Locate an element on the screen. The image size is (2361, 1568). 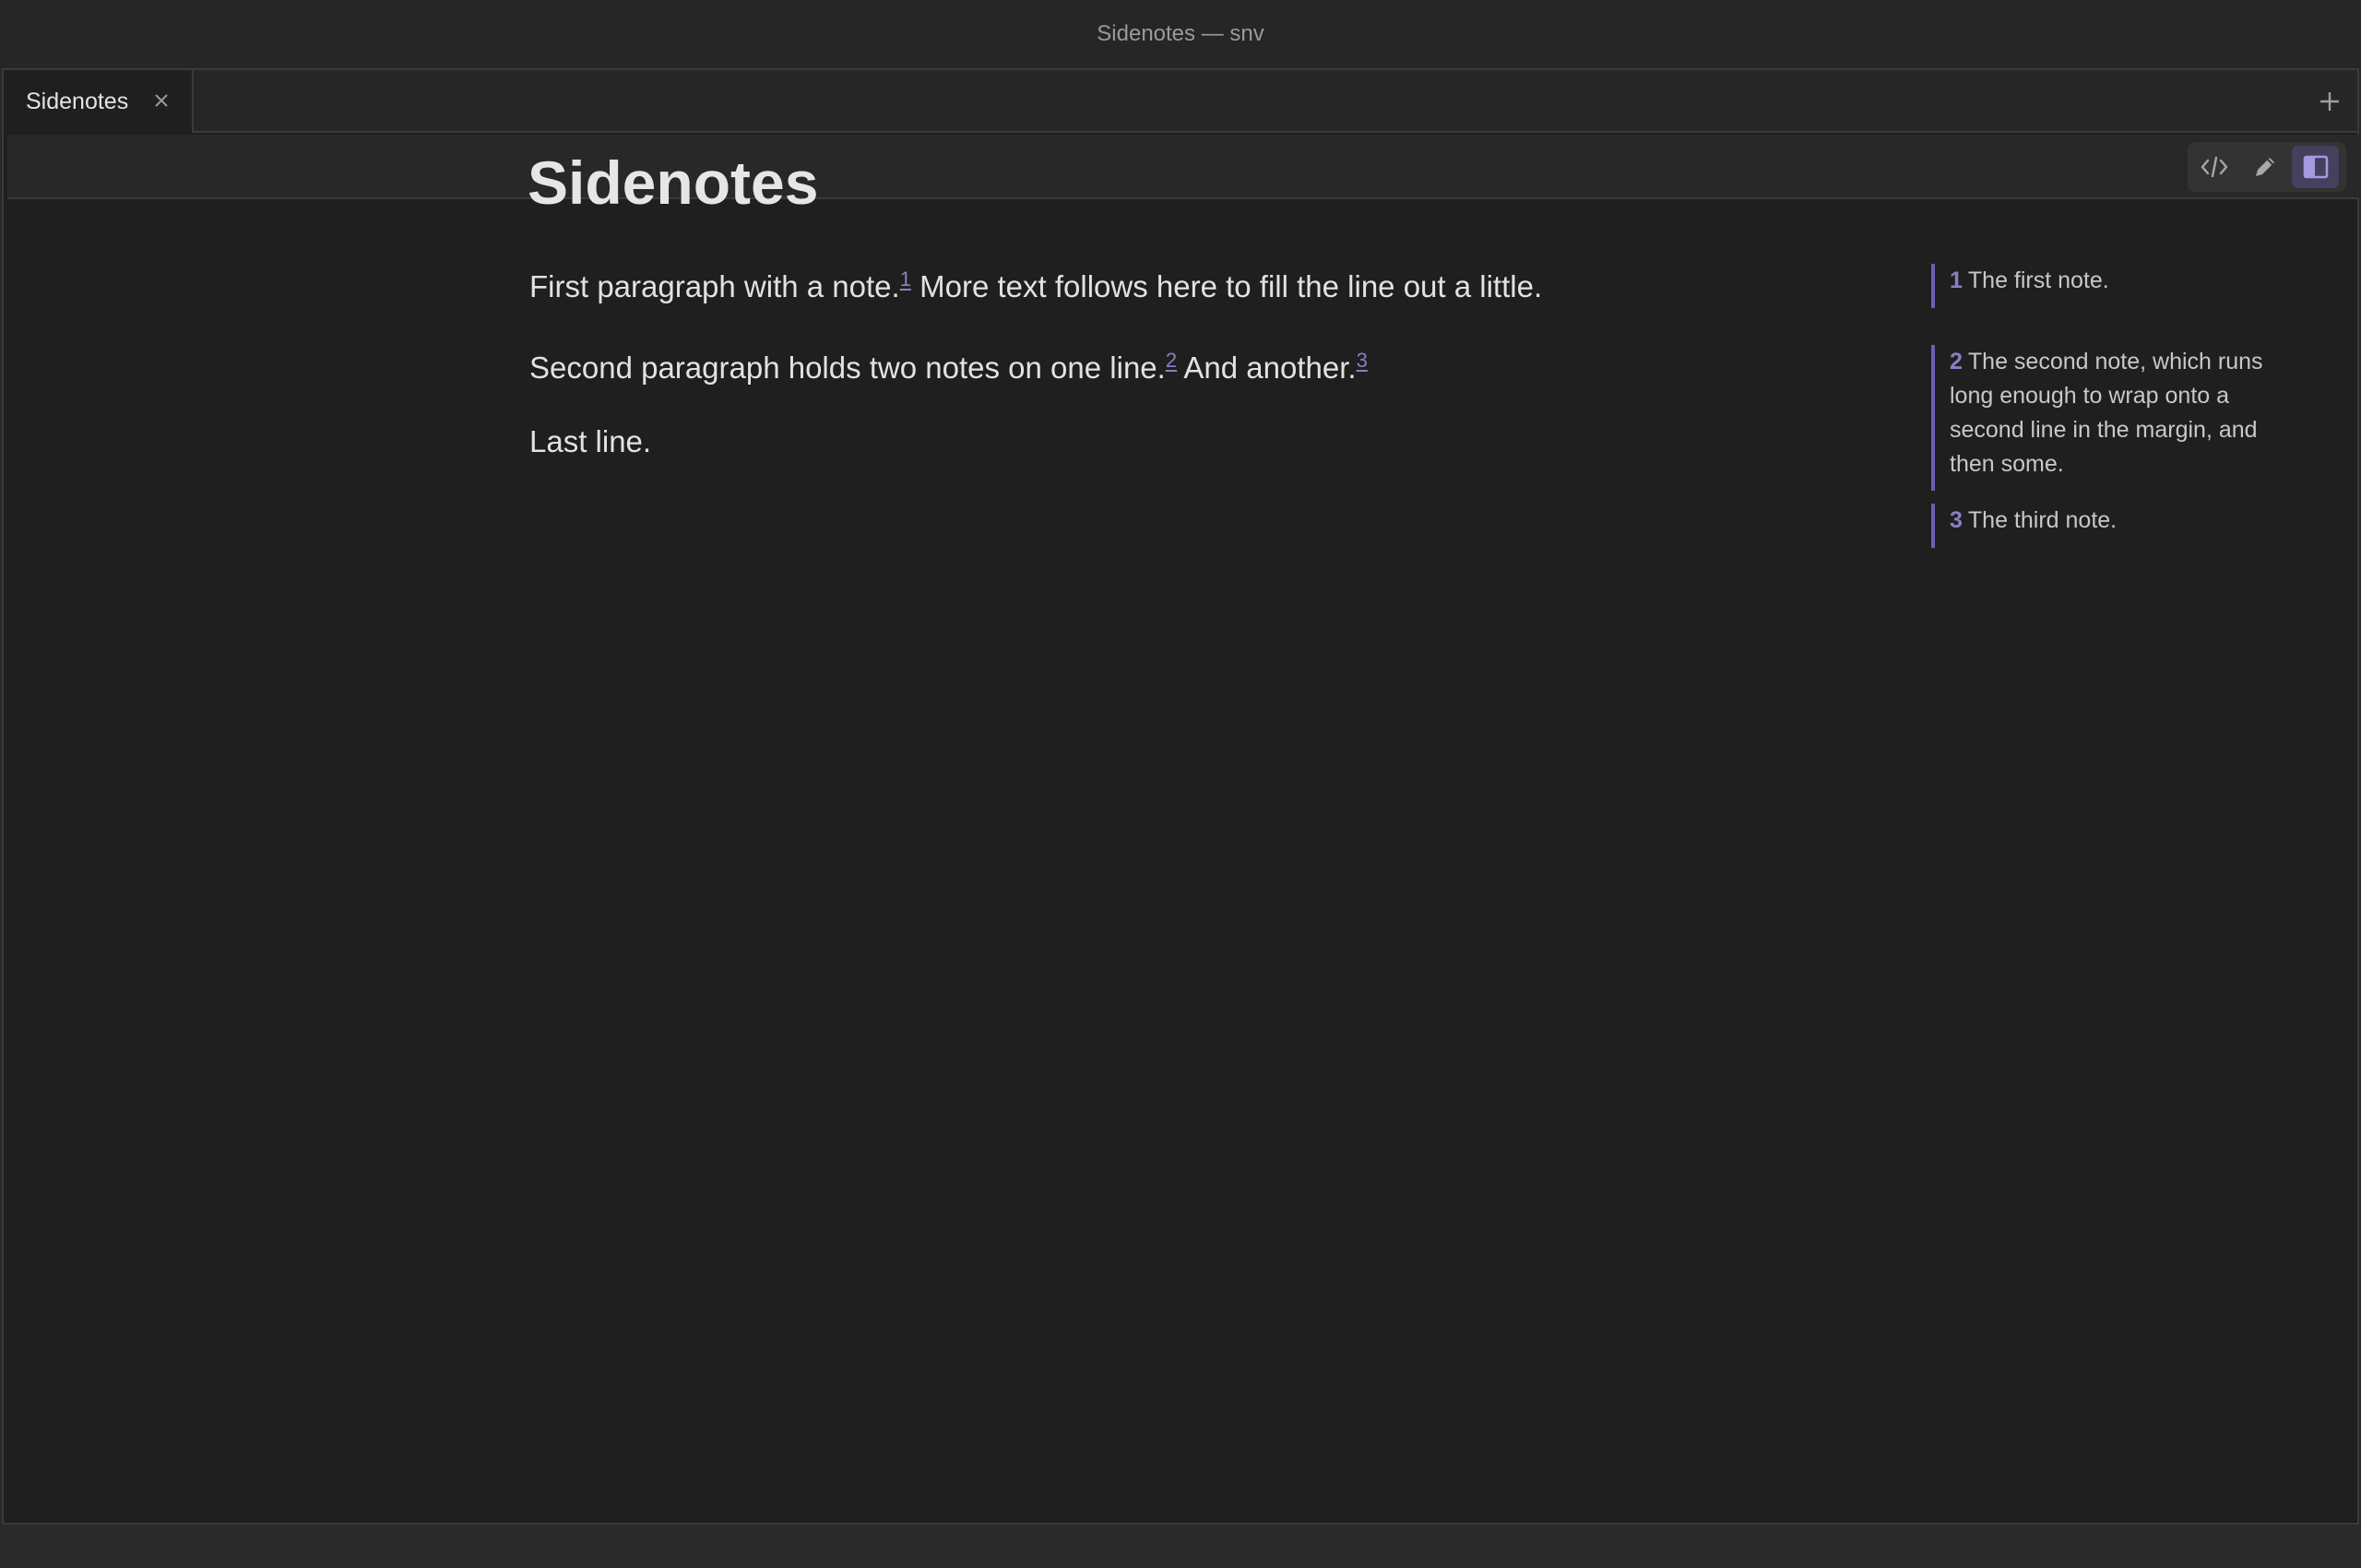
code-icon is located at coordinates (2214, 167).